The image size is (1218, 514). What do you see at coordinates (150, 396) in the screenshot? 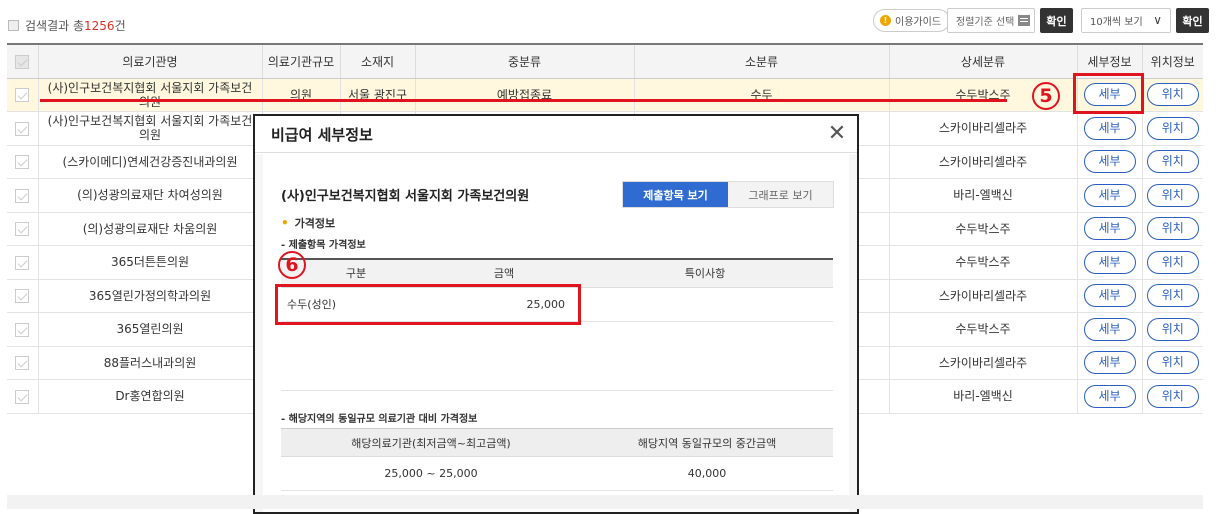
I see `org-name: Dr홍연합의원` at bounding box center [150, 396].